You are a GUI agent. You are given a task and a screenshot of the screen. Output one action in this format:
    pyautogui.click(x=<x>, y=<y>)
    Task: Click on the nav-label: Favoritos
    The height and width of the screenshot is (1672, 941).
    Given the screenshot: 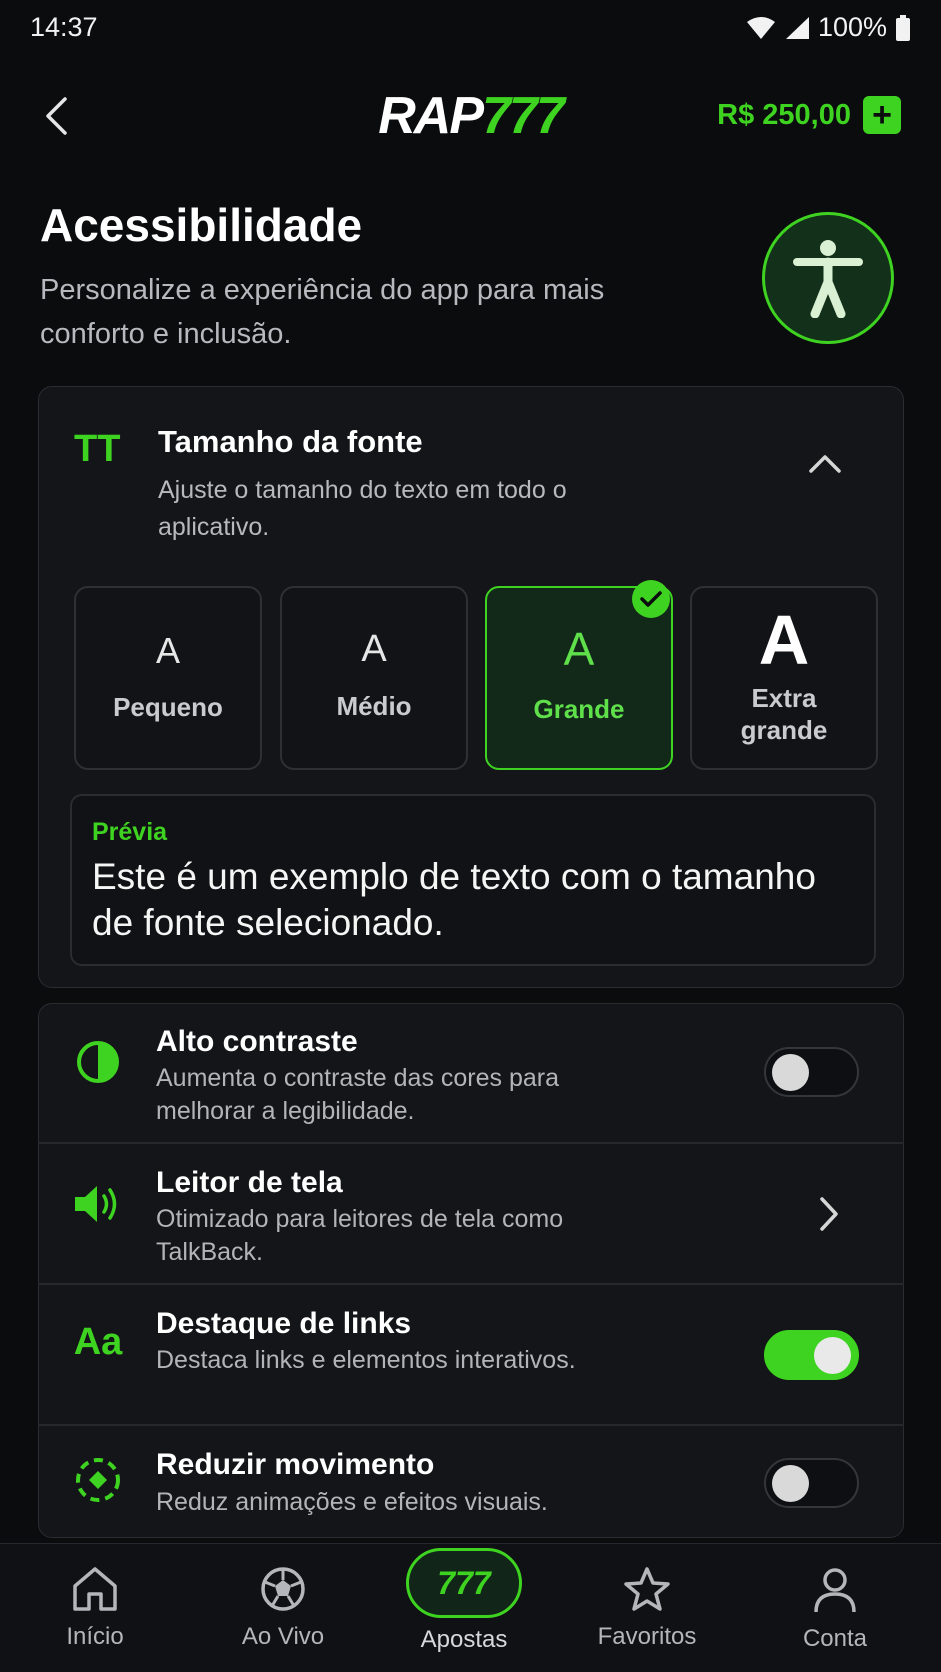 What is the action you would take?
    pyautogui.click(x=647, y=1636)
    